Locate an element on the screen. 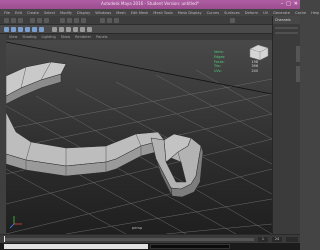  snap-surface-icon is located at coordinates (83, 20).